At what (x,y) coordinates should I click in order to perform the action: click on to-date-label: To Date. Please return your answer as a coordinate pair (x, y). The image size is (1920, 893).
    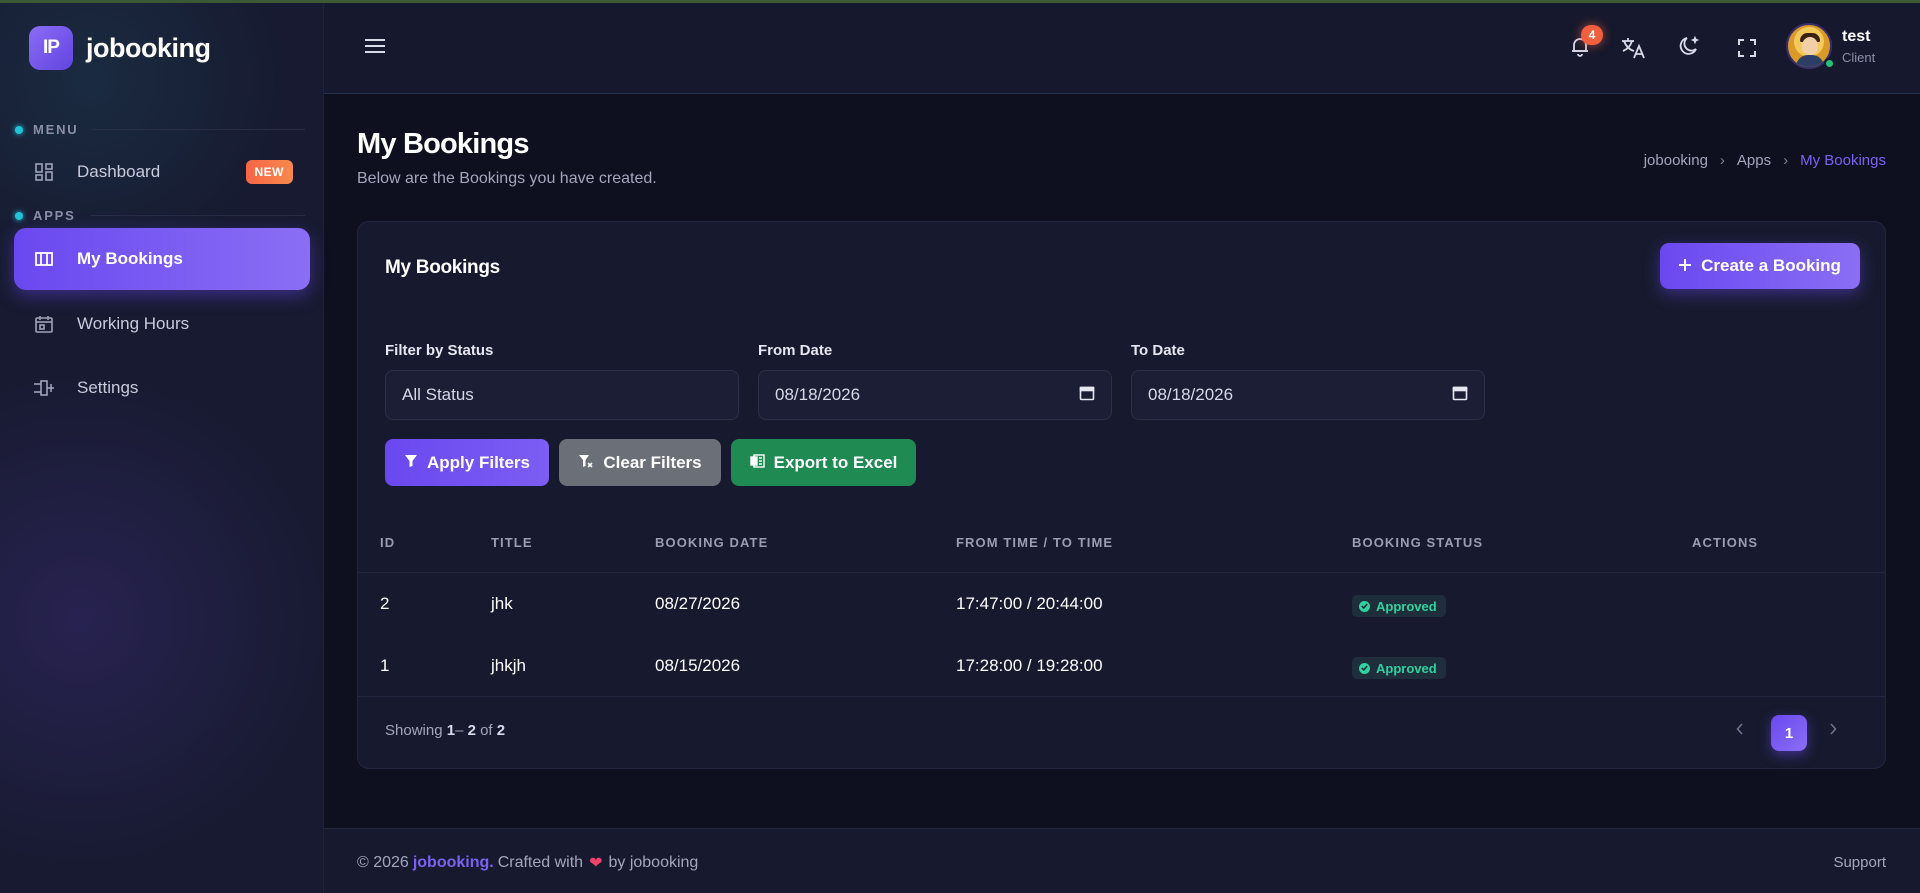
    Looking at the image, I should click on (1158, 350).